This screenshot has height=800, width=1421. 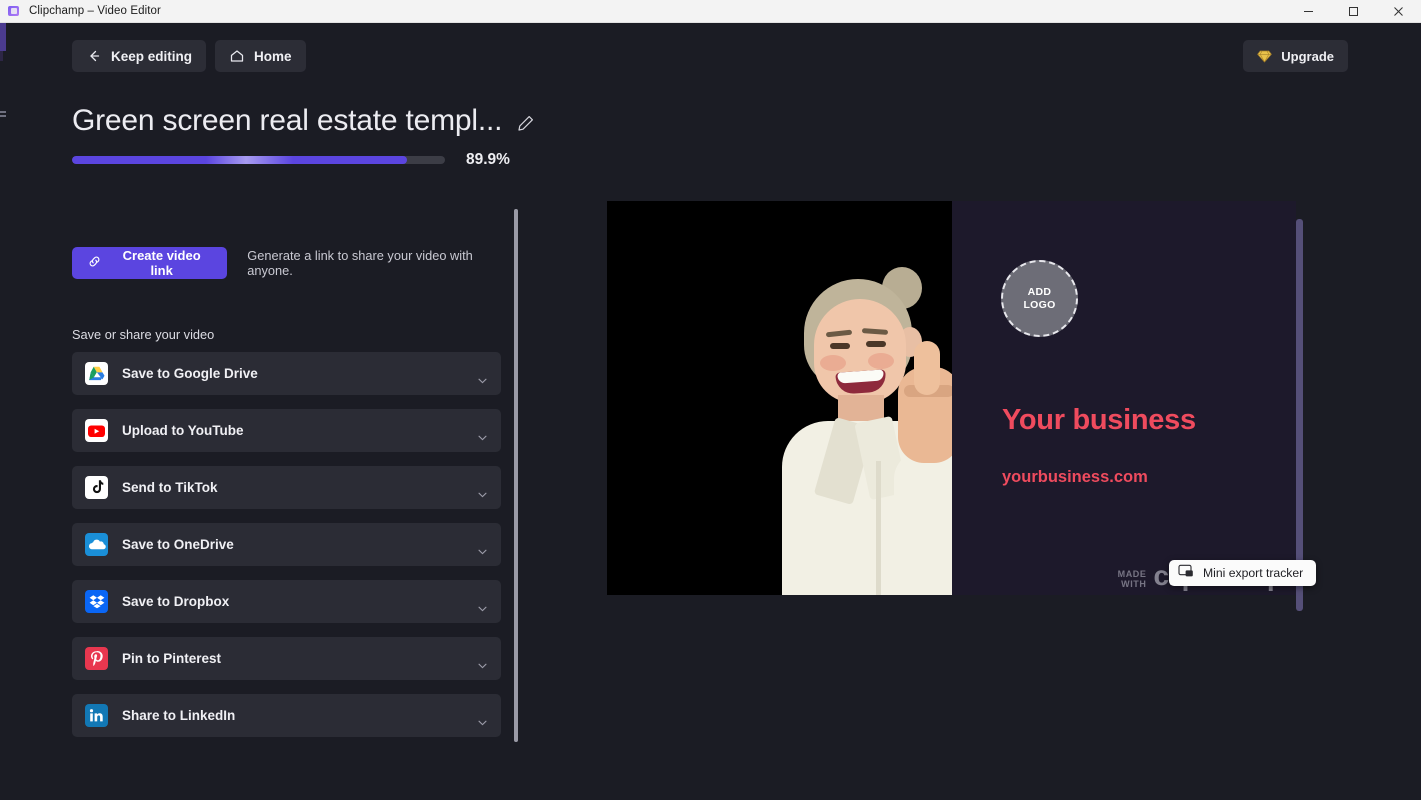 What do you see at coordinates (96, 658) in the screenshot?
I see `pinterest-icon` at bounding box center [96, 658].